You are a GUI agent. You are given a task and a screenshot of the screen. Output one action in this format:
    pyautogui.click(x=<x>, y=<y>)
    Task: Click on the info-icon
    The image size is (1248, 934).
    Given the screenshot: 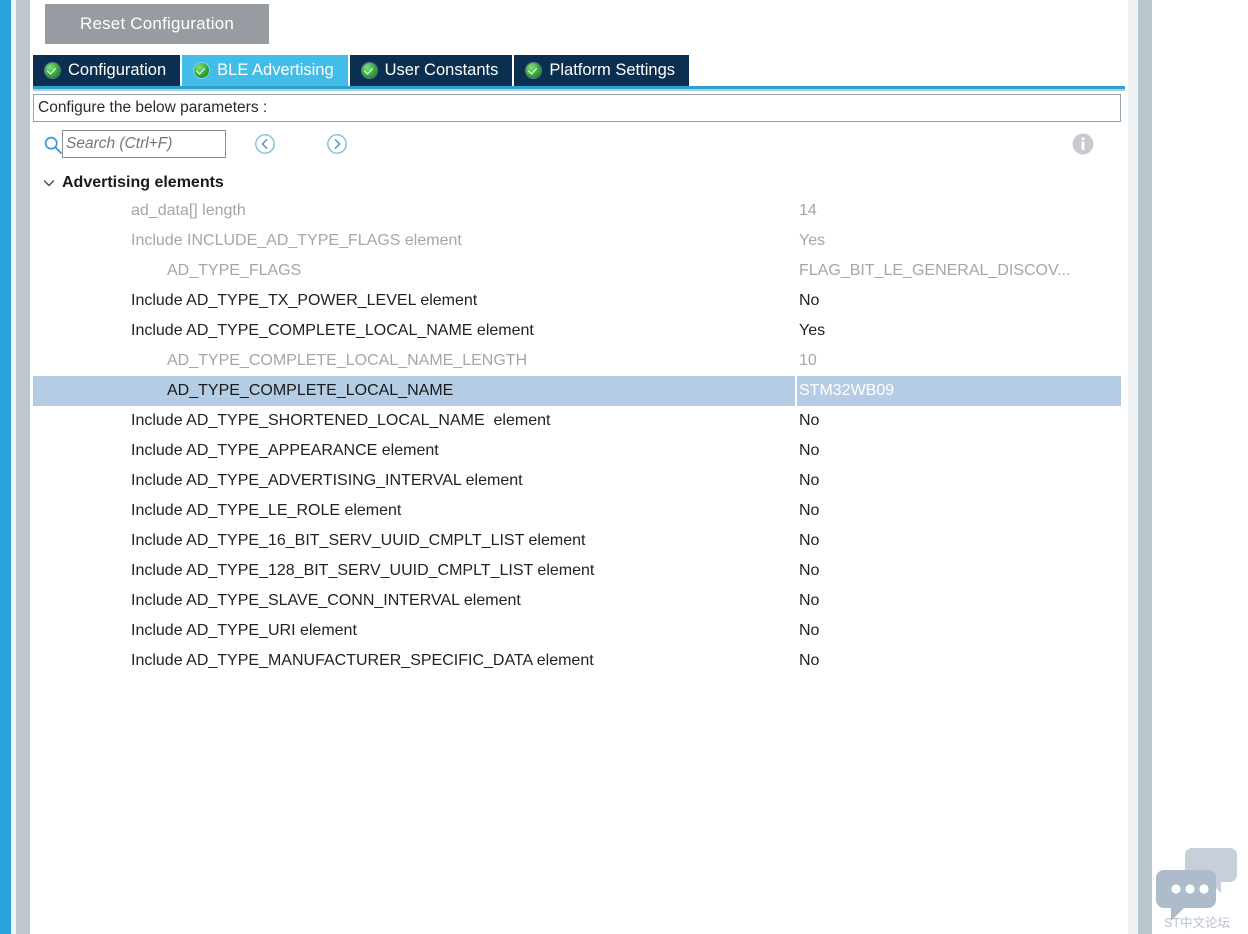 What is the action you would take?
    pyautogui.click(x=1083, y=144)
    